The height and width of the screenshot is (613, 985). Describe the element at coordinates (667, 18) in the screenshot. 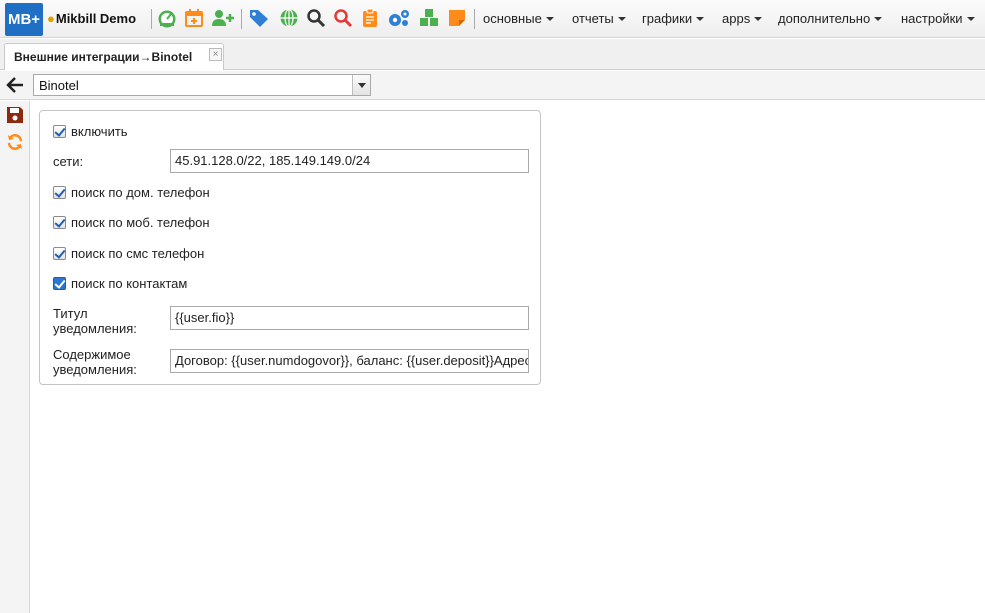

I see `menu-graphs-label: графики` at that location.